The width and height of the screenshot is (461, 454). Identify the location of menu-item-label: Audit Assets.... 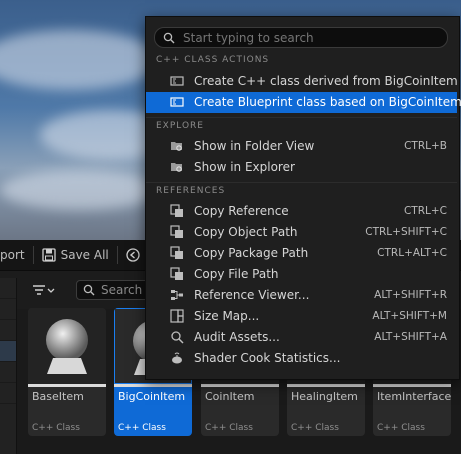
(237, 337).